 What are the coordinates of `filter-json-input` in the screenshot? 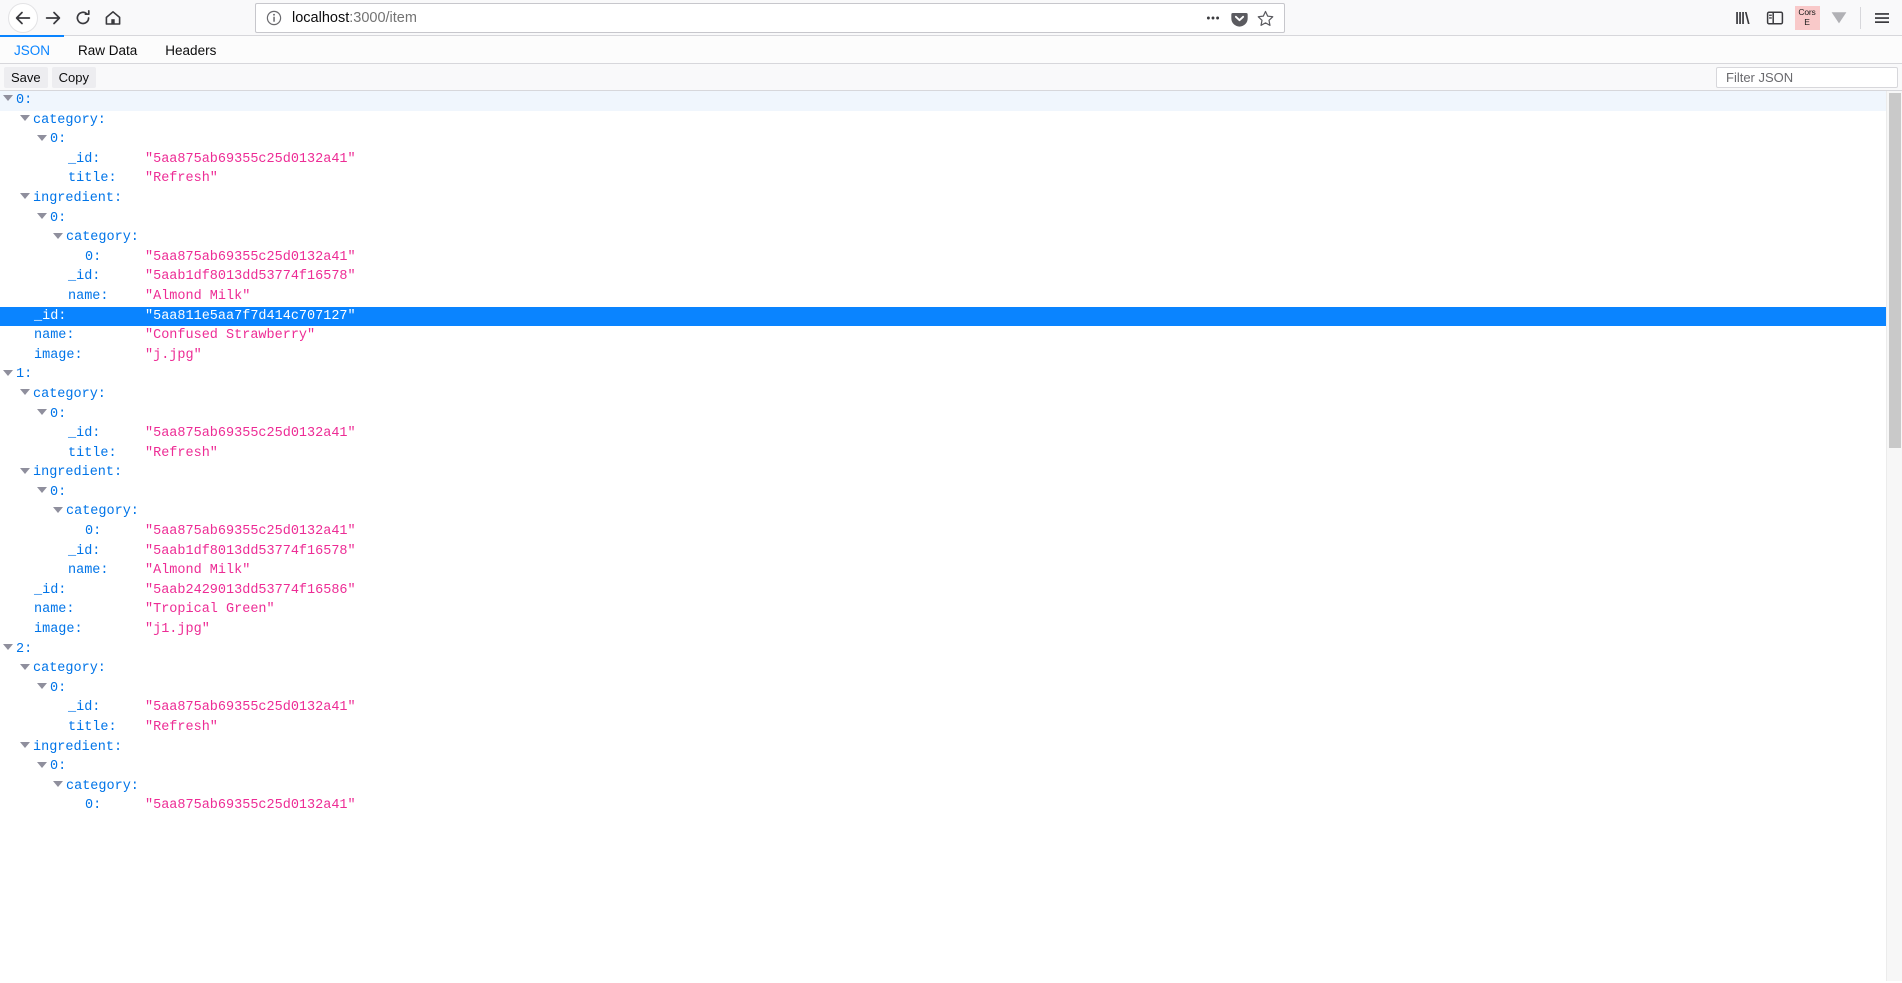 It's located at (1812, 77).